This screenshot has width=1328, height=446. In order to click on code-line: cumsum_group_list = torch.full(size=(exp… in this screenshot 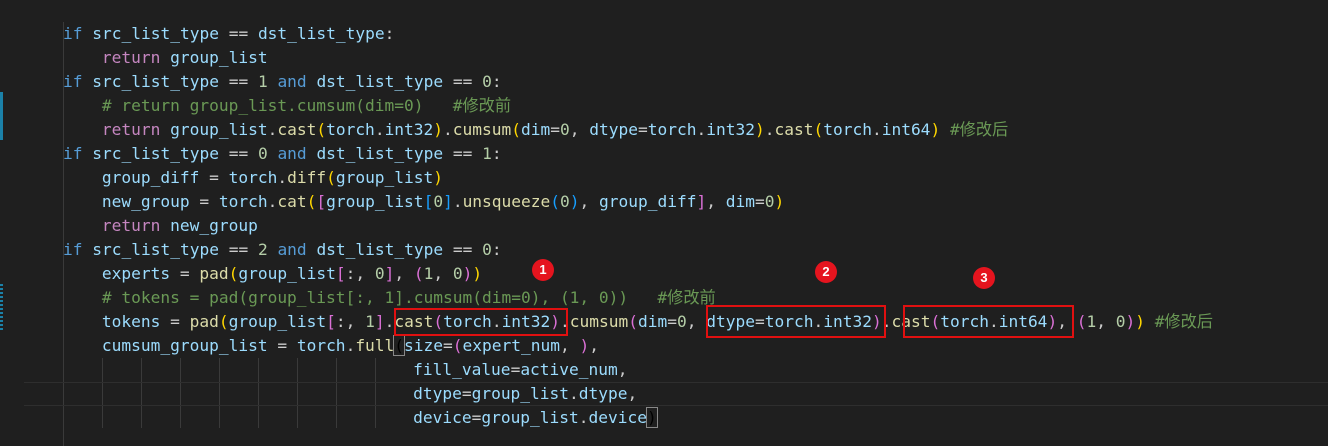, I will do `click(350, 346)`.